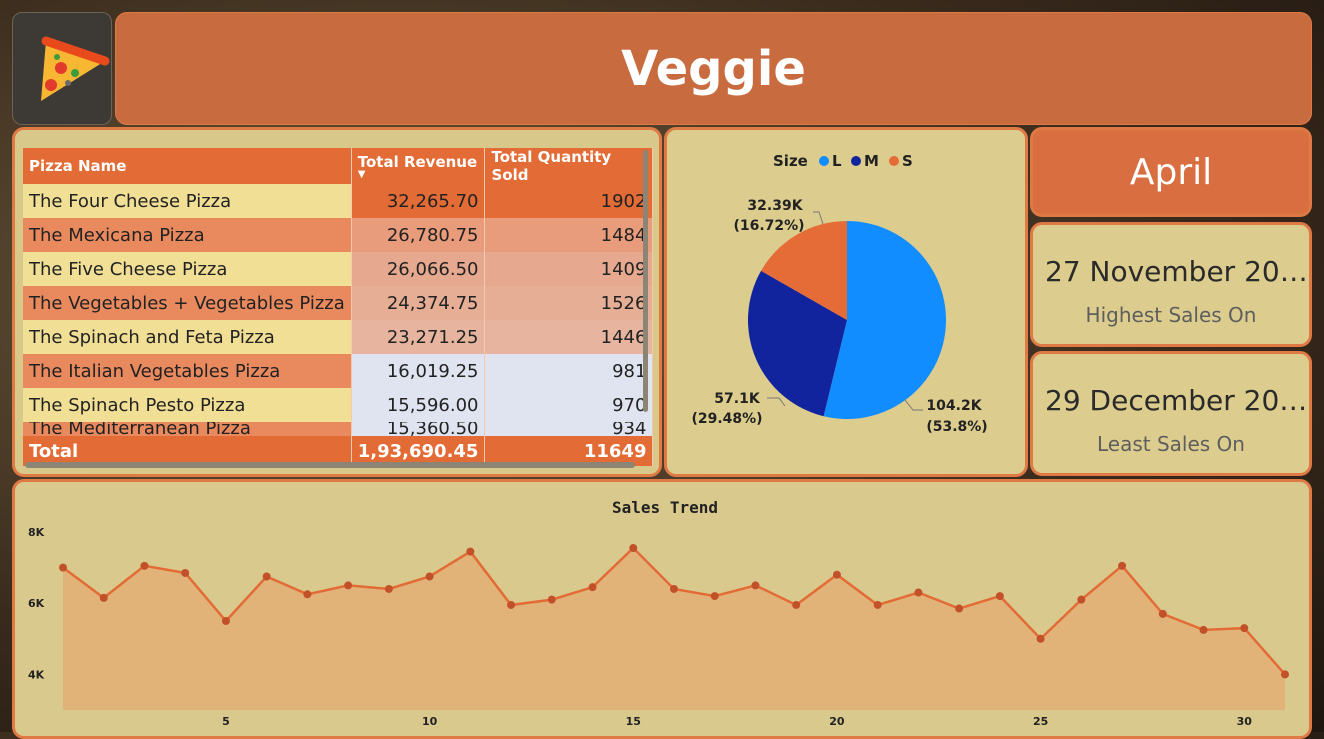  Describe the element at coordinates (36, 532) in the screenshot. I see `y-tick-label: 8K` at that location.